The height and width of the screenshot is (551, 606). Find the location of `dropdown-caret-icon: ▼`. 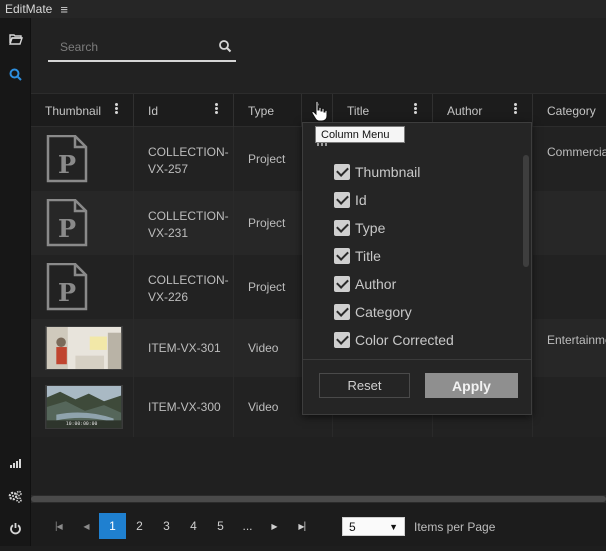

dropdown-caret-icon: ▼ is located at coordinates (393, 527).